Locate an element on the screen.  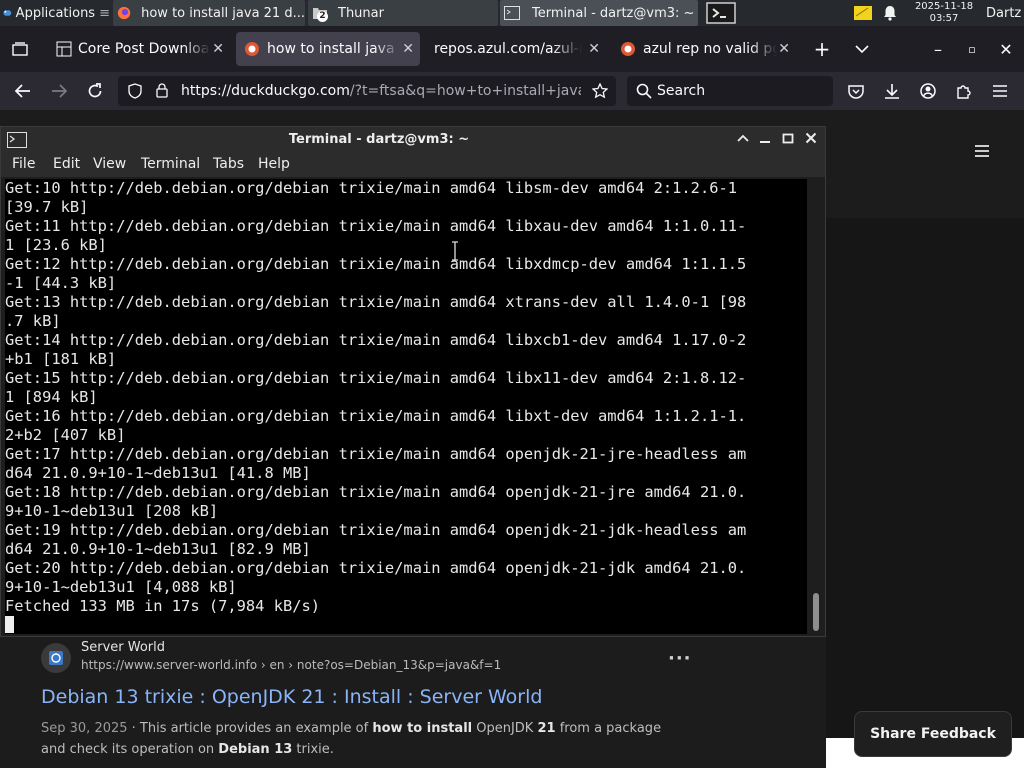
pocket-button is located at coordinates (856, 91).